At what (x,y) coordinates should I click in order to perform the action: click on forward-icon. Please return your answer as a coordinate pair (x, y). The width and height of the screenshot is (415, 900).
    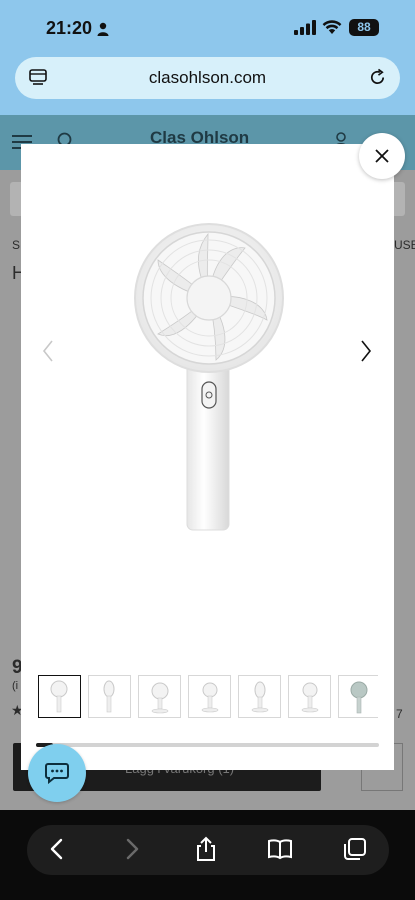
    Looking at the image, I should click on (132, 849).